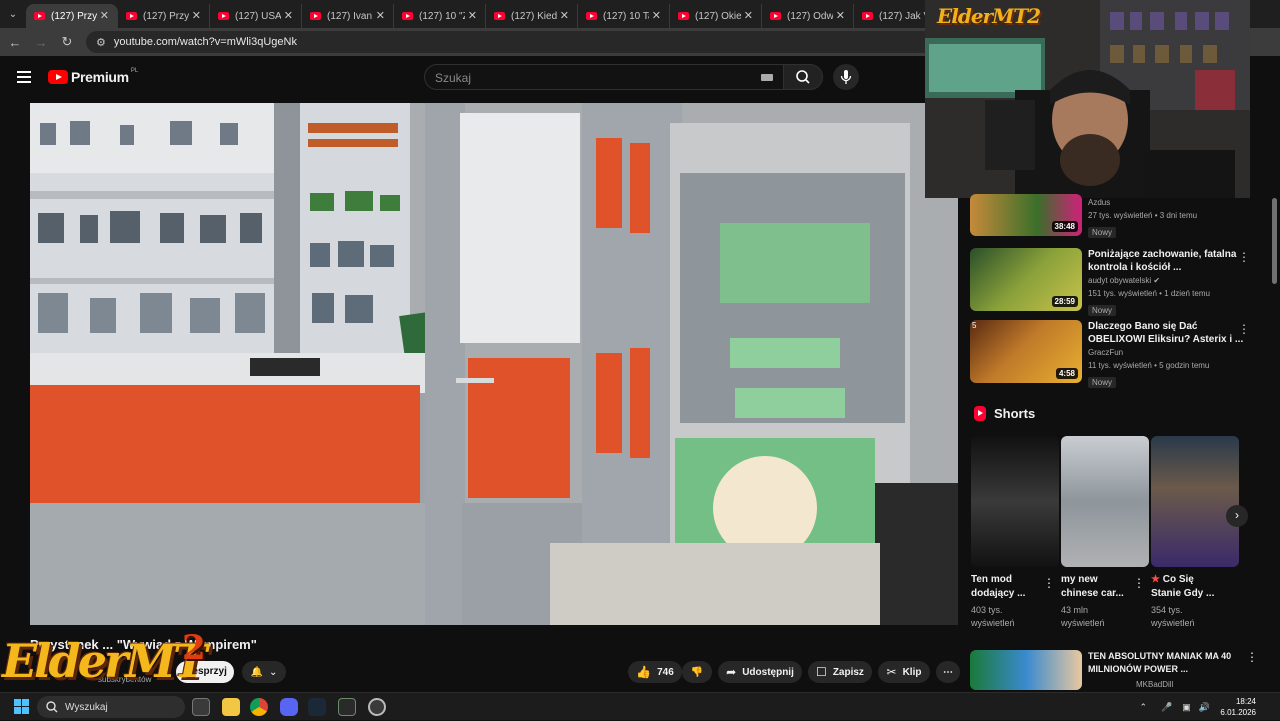  I want to click on taskbar-search: Wyszukaj, so click(111, 707).